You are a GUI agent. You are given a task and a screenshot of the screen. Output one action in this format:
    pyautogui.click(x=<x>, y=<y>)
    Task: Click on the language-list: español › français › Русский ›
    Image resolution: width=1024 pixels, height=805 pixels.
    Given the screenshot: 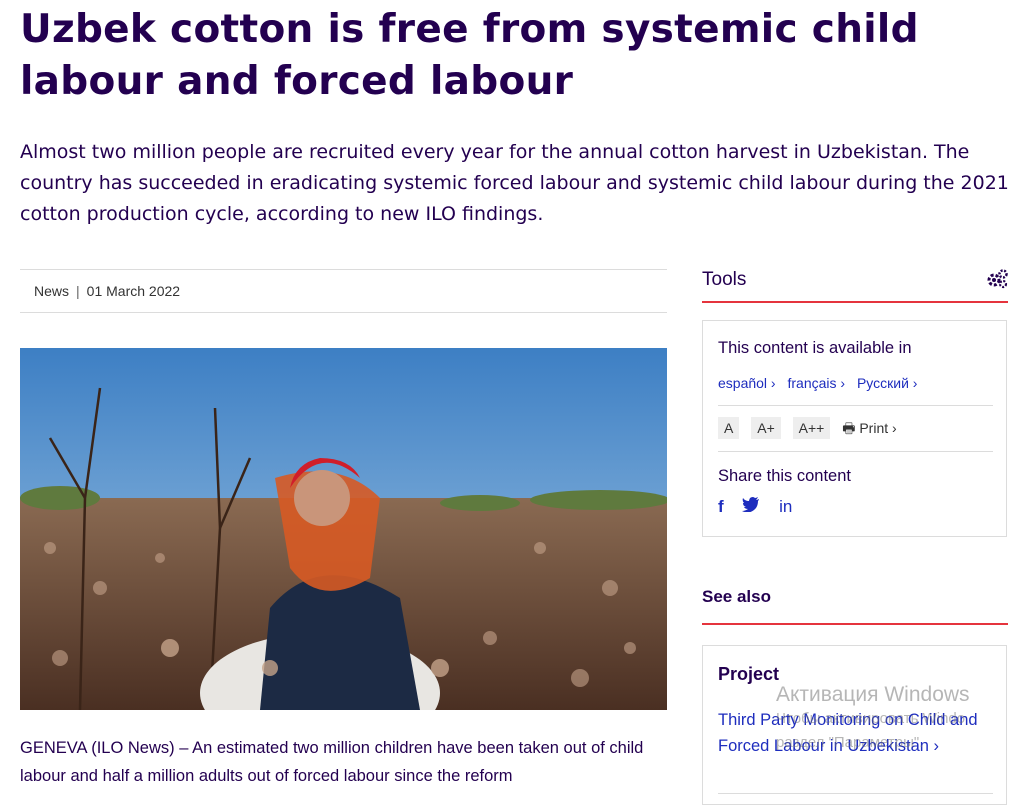 What is the action you would take?
    pyautogui.click(x=821, y=383)
    